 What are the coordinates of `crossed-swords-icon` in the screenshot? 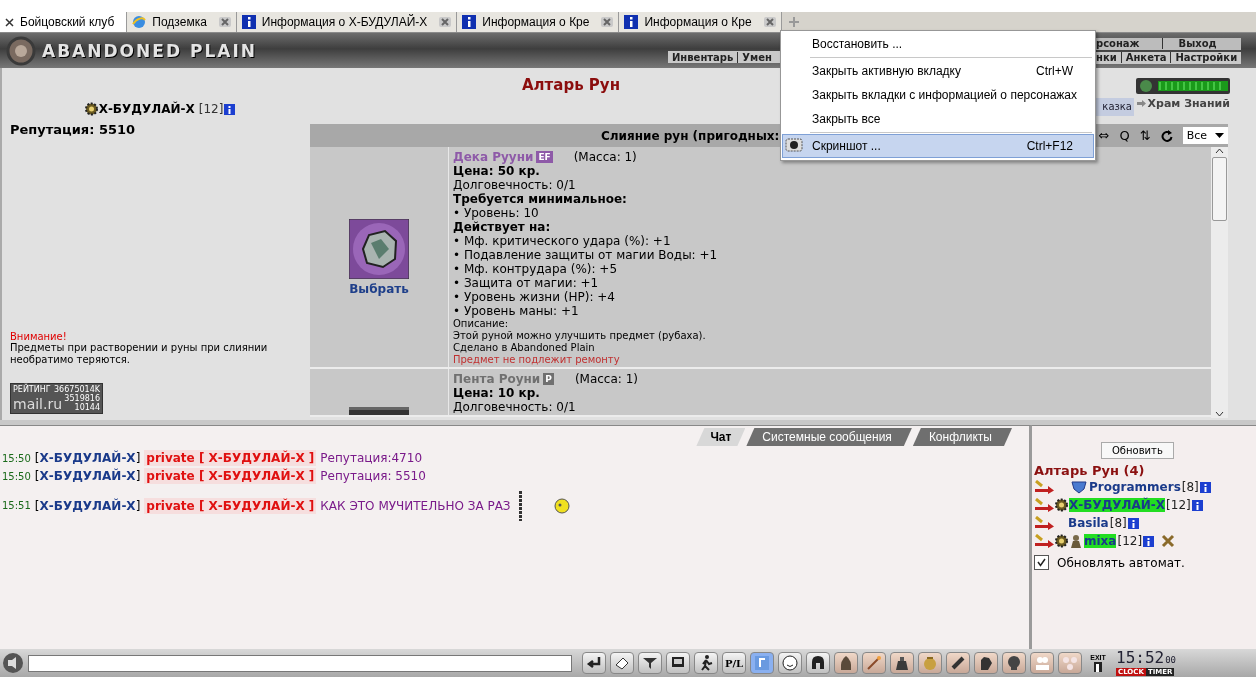 It's located at (1168, 541).